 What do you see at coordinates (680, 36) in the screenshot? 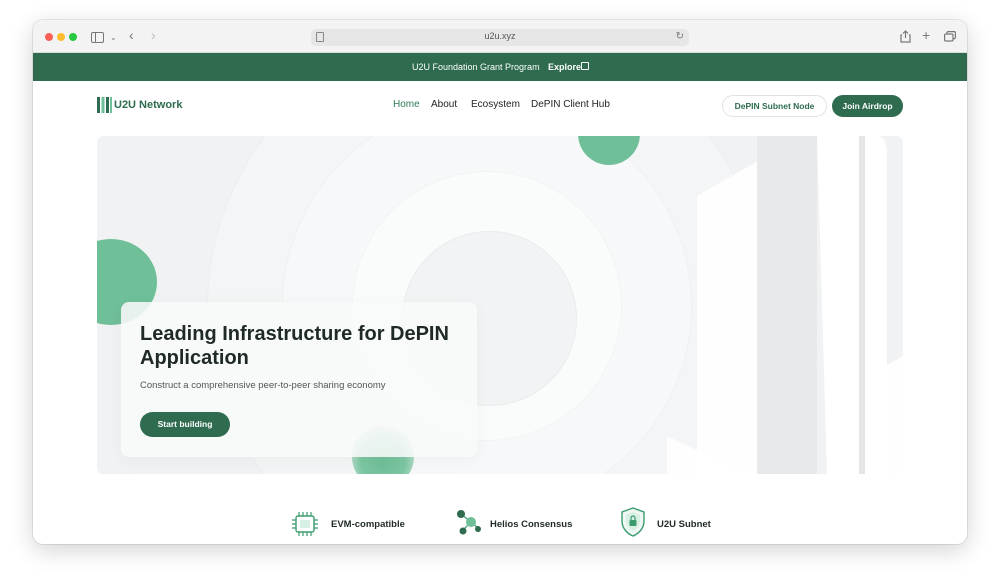
I see `reload-icon: ↻` at bounding box center [680, 36].